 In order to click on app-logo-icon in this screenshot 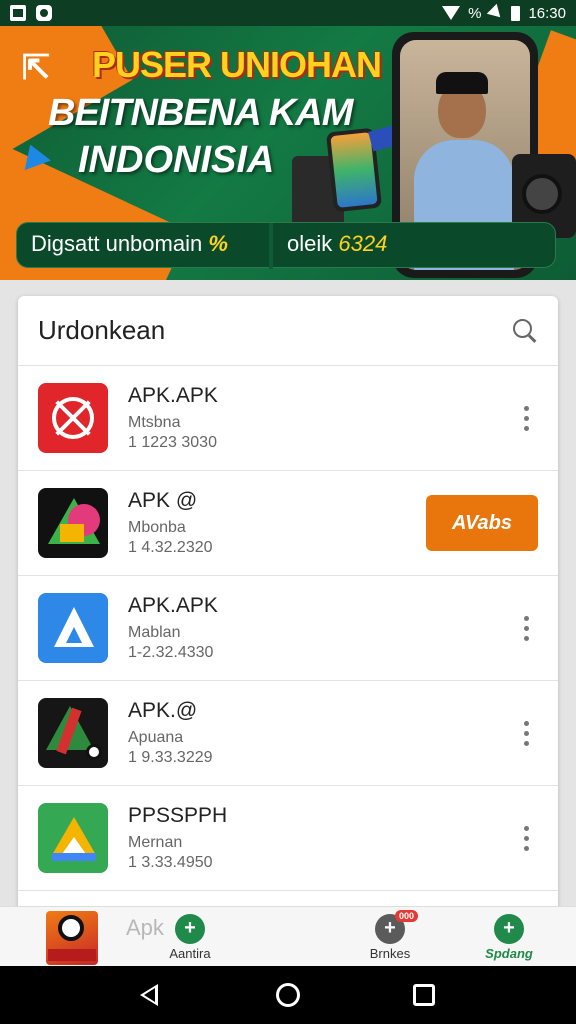, I will do `click(72, 938)`.